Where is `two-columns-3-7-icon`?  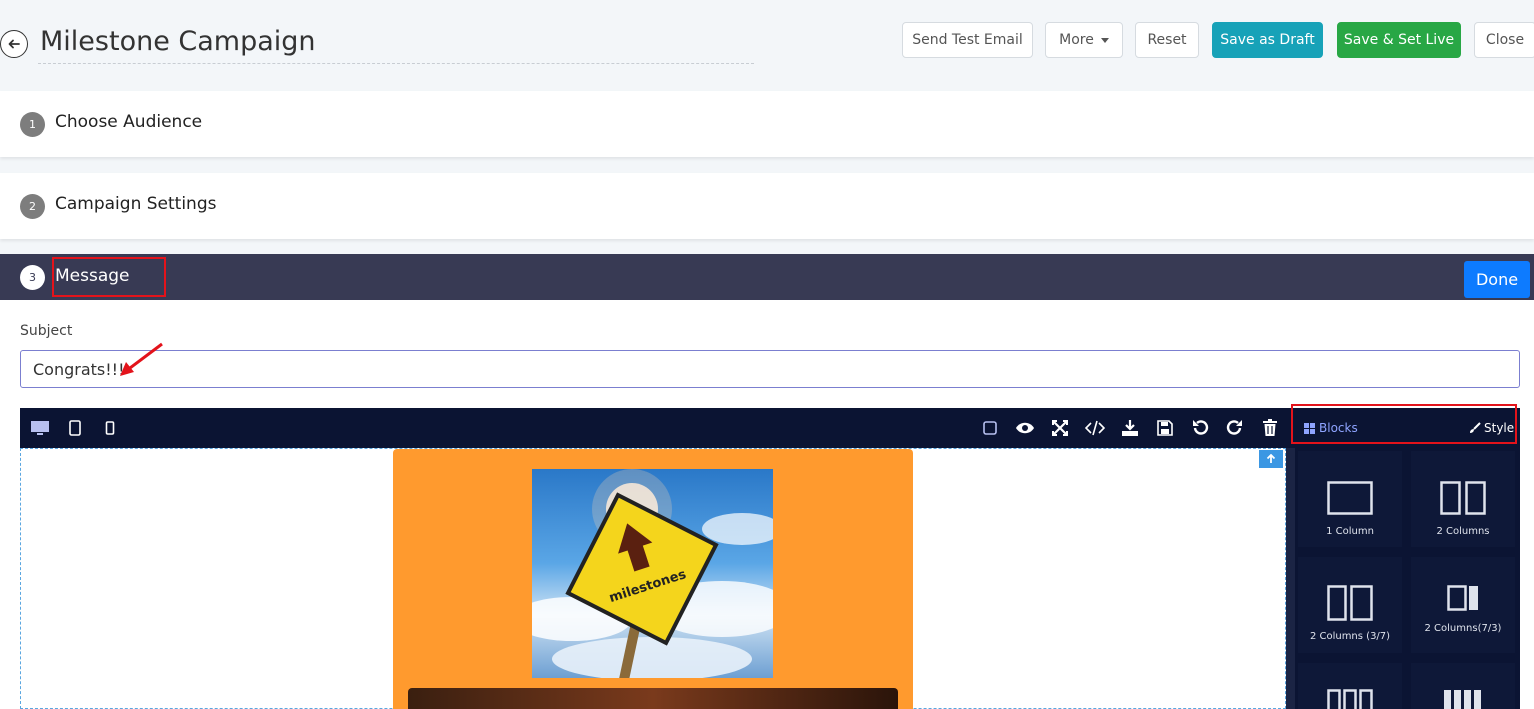
two-columns-3-7-icon is located at coordinates (1350, 603).